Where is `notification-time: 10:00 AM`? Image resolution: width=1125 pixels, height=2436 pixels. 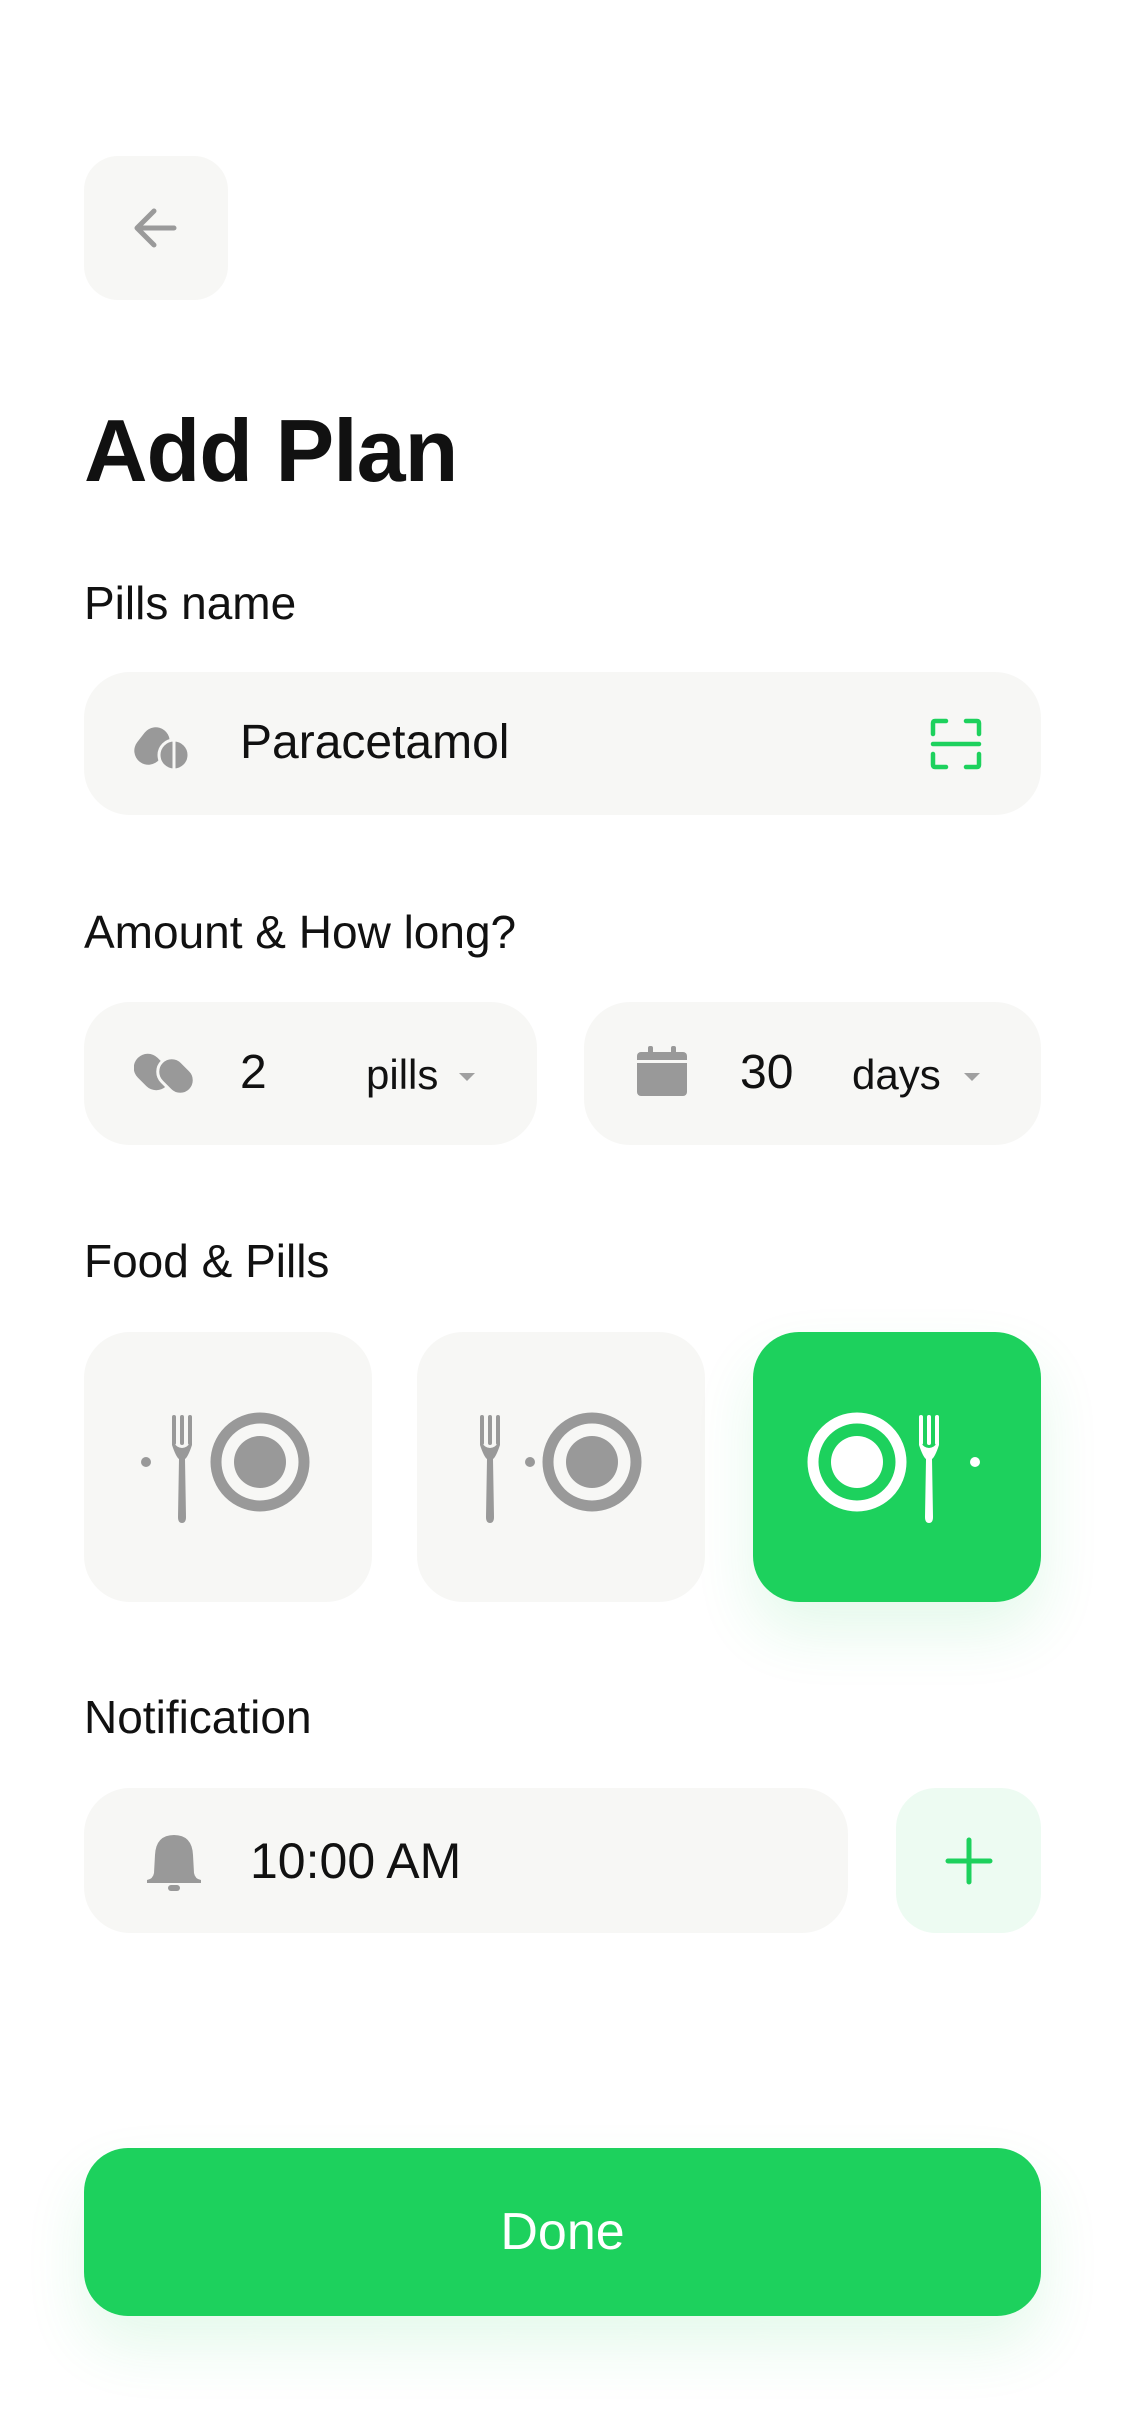 notification-time: 10:00 AM is located at coordinates (356, 1861).